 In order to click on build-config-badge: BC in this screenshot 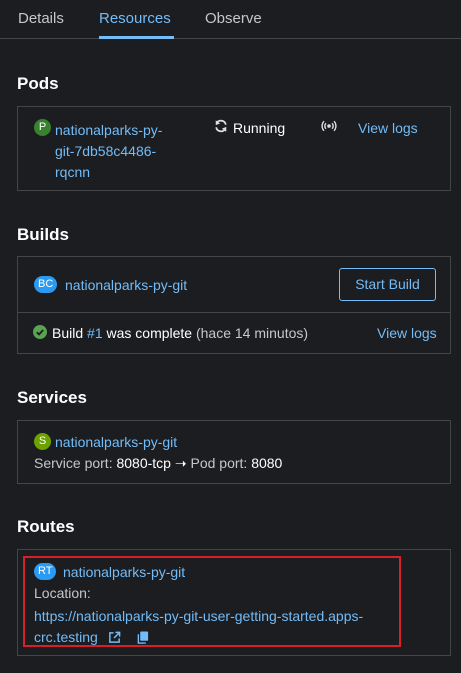, I will do `click(46, 284)`.